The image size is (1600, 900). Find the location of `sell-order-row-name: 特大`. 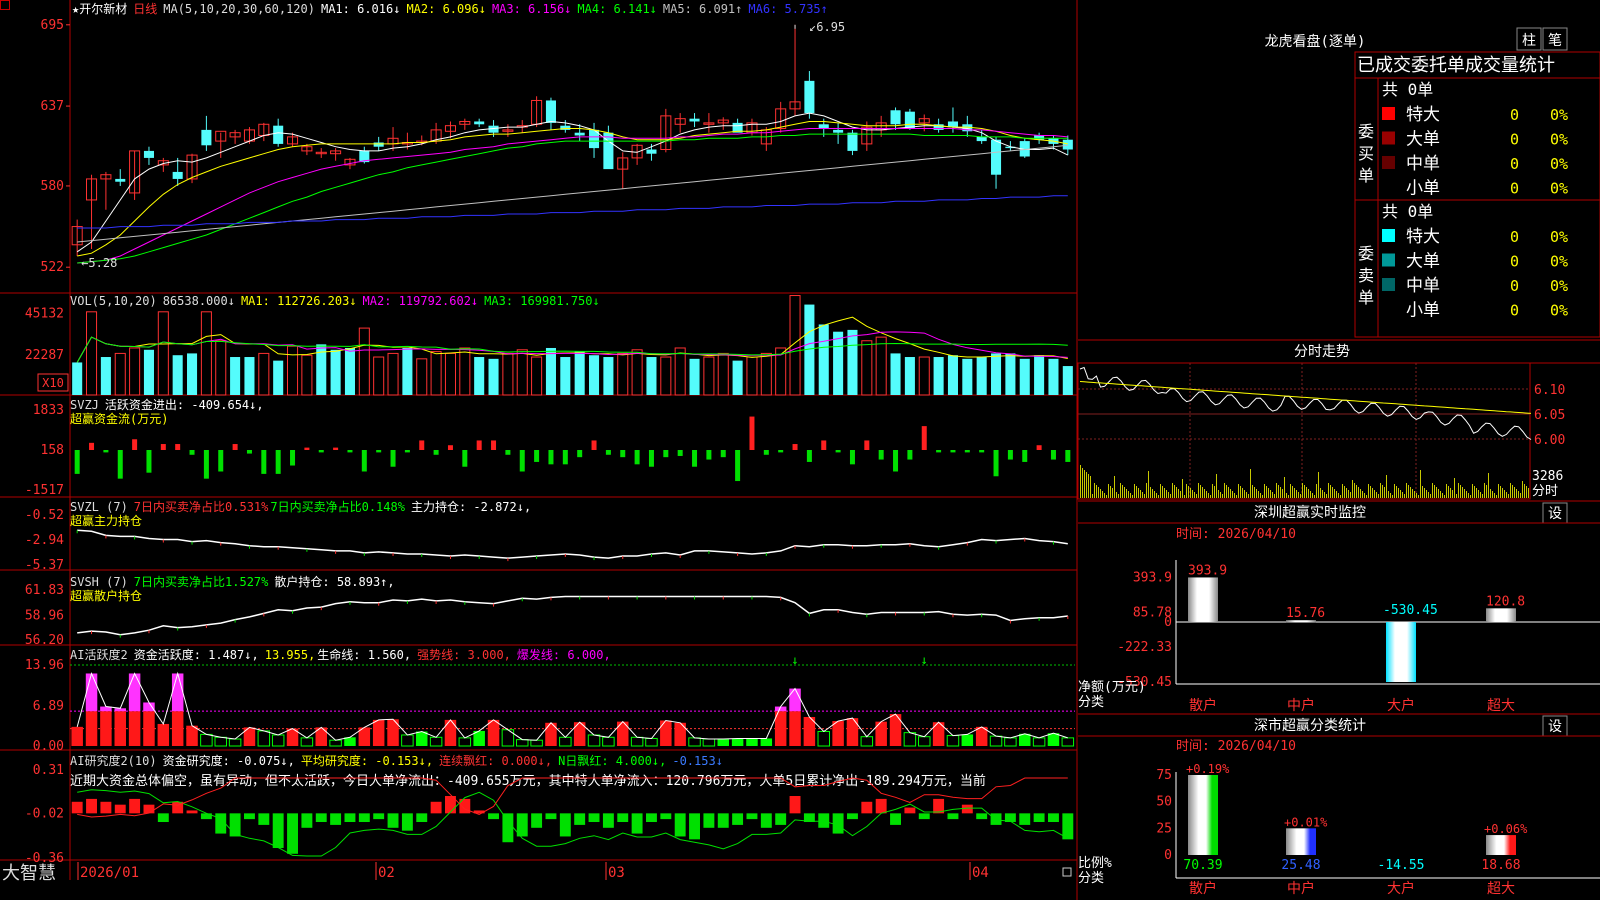

sell-order-row-name: 特大 is located at coordinates (1423, 237).